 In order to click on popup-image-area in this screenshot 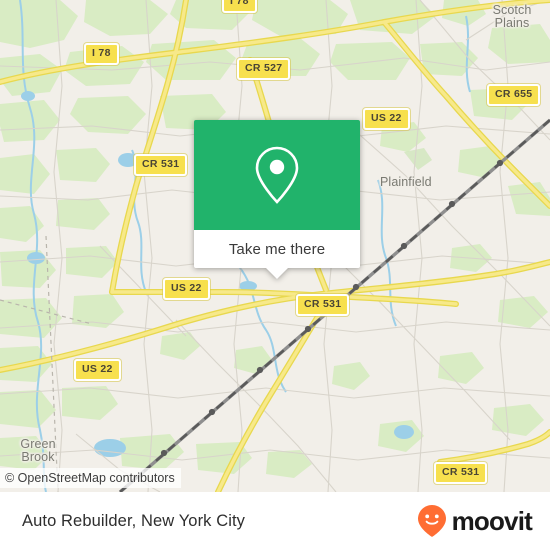, I will do `click(277, 175)`.